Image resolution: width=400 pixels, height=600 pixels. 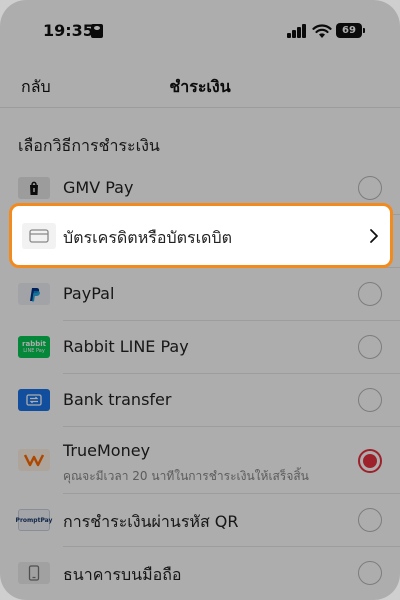 I want to click on rabbit-logo-text: rabbit, so click(x=34, y=343).